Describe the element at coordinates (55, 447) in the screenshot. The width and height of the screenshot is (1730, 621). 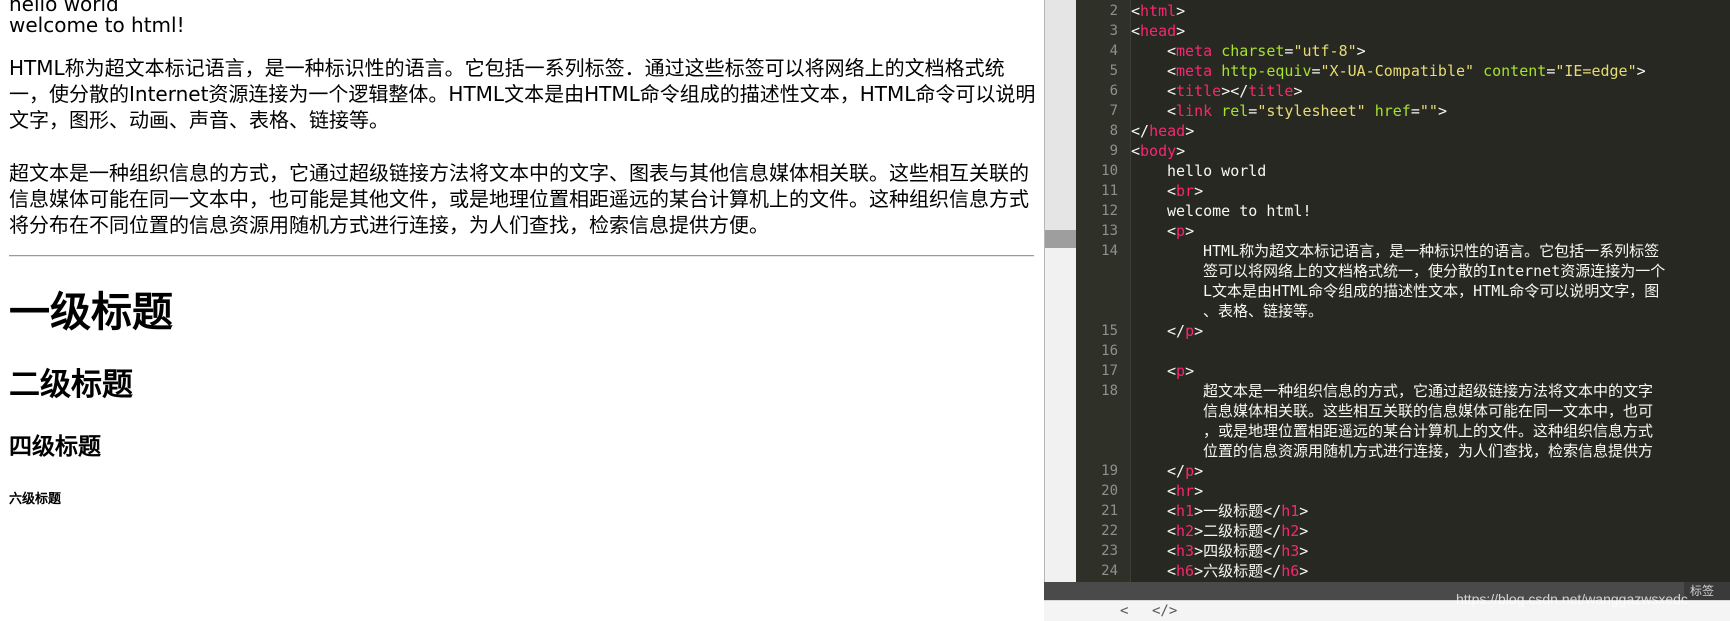
I see `preview-heading-3: 四级标题` at that location.